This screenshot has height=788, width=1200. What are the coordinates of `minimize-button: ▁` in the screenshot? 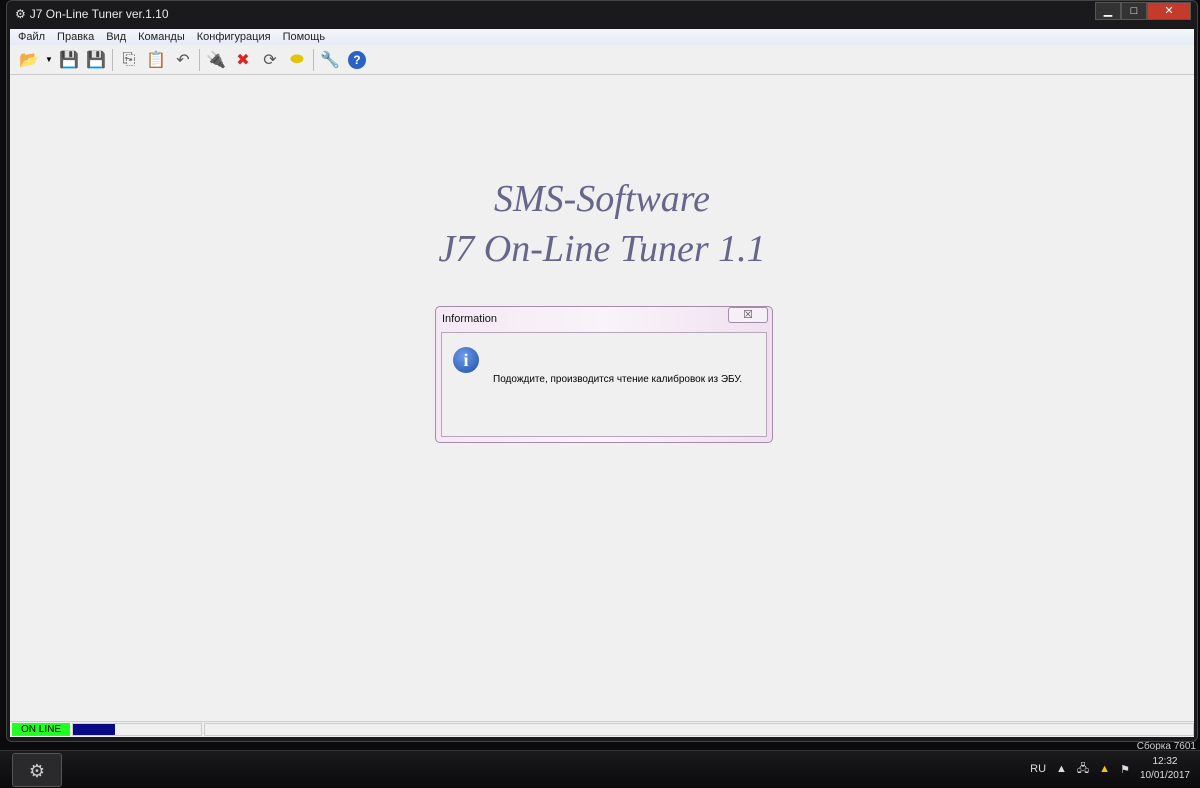 It's located at (1108, 11).